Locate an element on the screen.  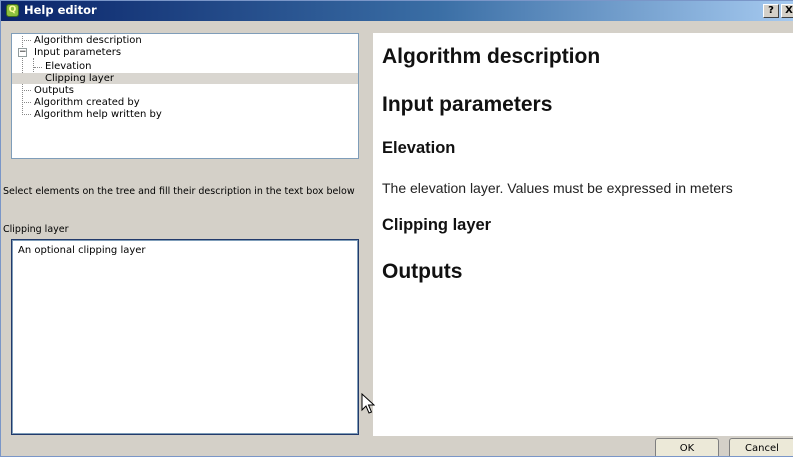
title-bar: Q Help editor ? X is located at coordinates (397, 11).